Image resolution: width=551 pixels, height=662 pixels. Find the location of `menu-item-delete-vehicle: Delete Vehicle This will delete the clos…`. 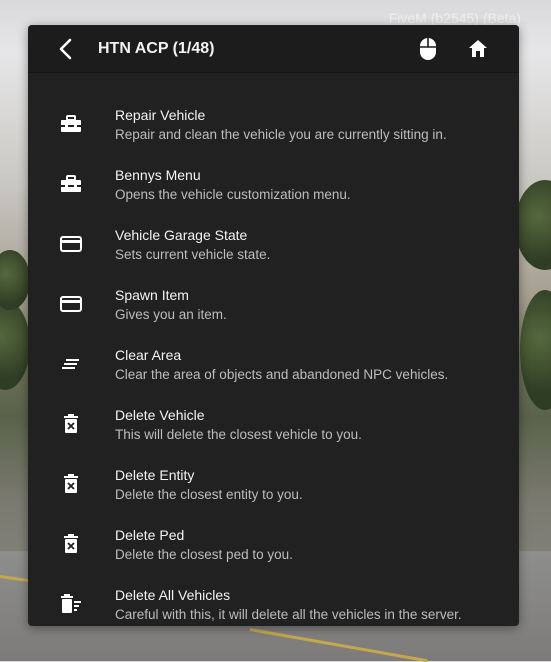

menu-item-delete-vehicle: Delete Vehicle This will delete the clos… is located at coordinates (273, 427).